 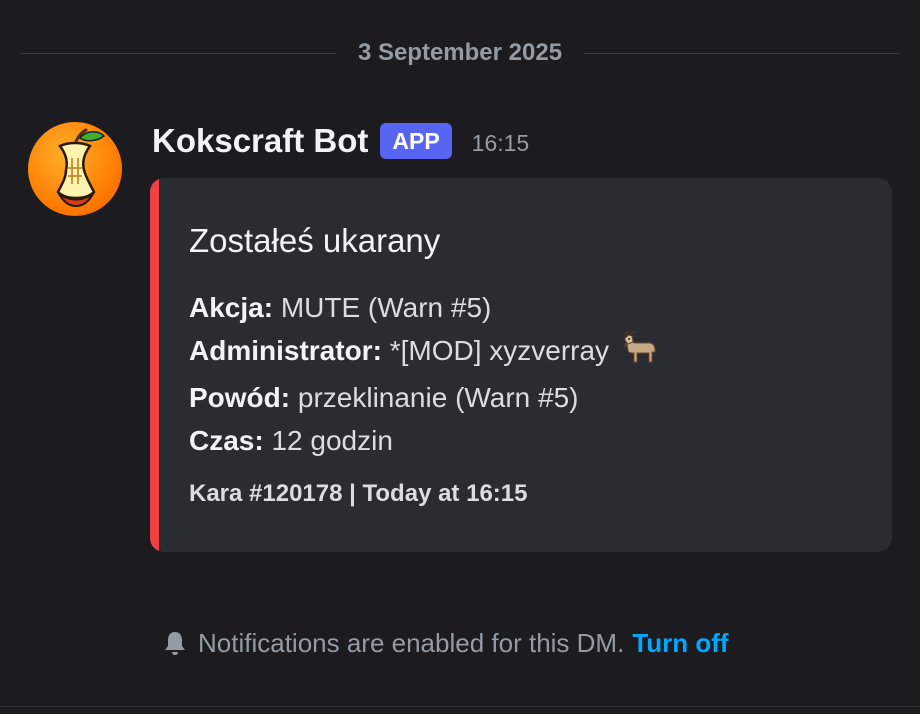 What do you see at coordinates (175, 643) in the screenshot?
I see `bell-icon` at bounding box center [175, 643].